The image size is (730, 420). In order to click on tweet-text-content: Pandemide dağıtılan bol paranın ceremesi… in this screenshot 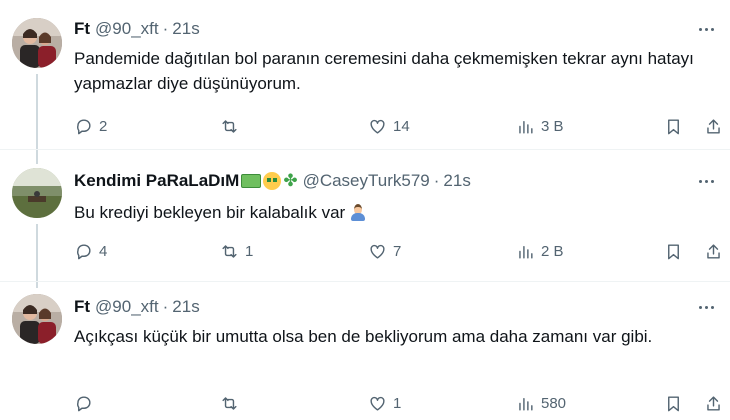, I will do `click(384, 71)`.